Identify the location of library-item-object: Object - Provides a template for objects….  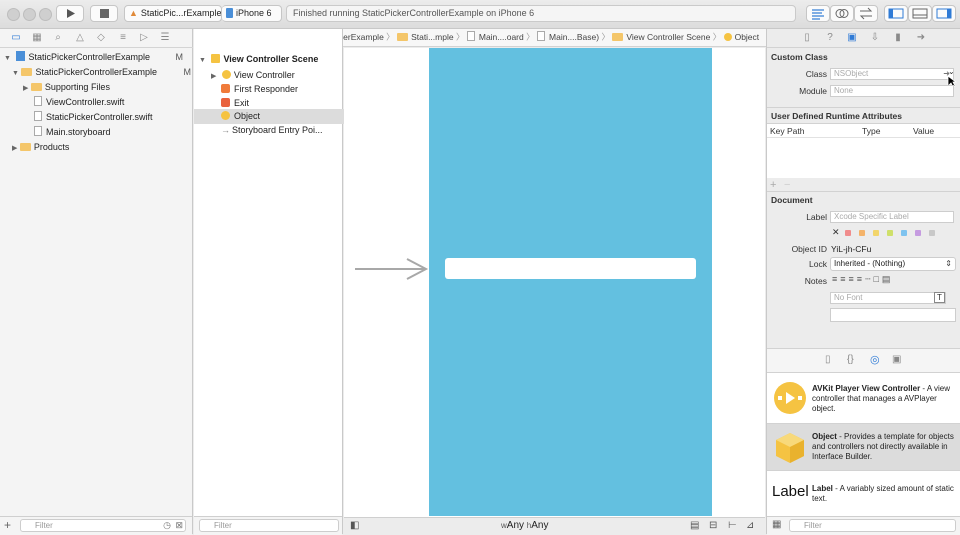
(863, 446).